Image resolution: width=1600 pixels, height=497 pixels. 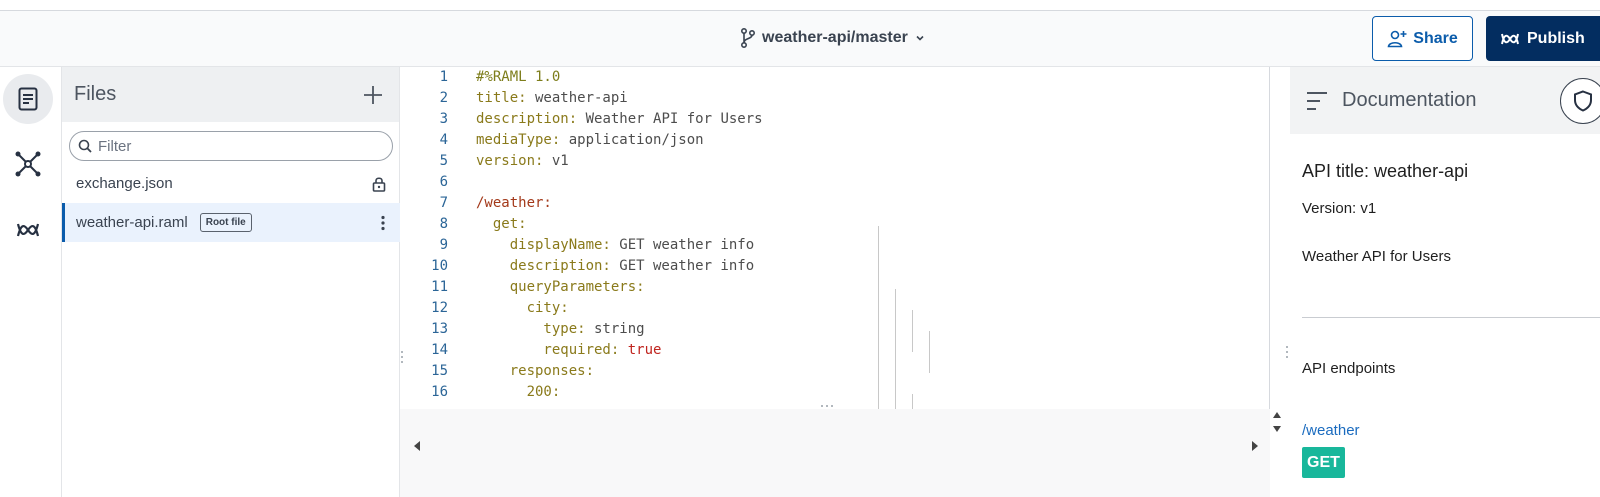 I want to click on code-line: 7/weather:, so click(x=830, y=203).